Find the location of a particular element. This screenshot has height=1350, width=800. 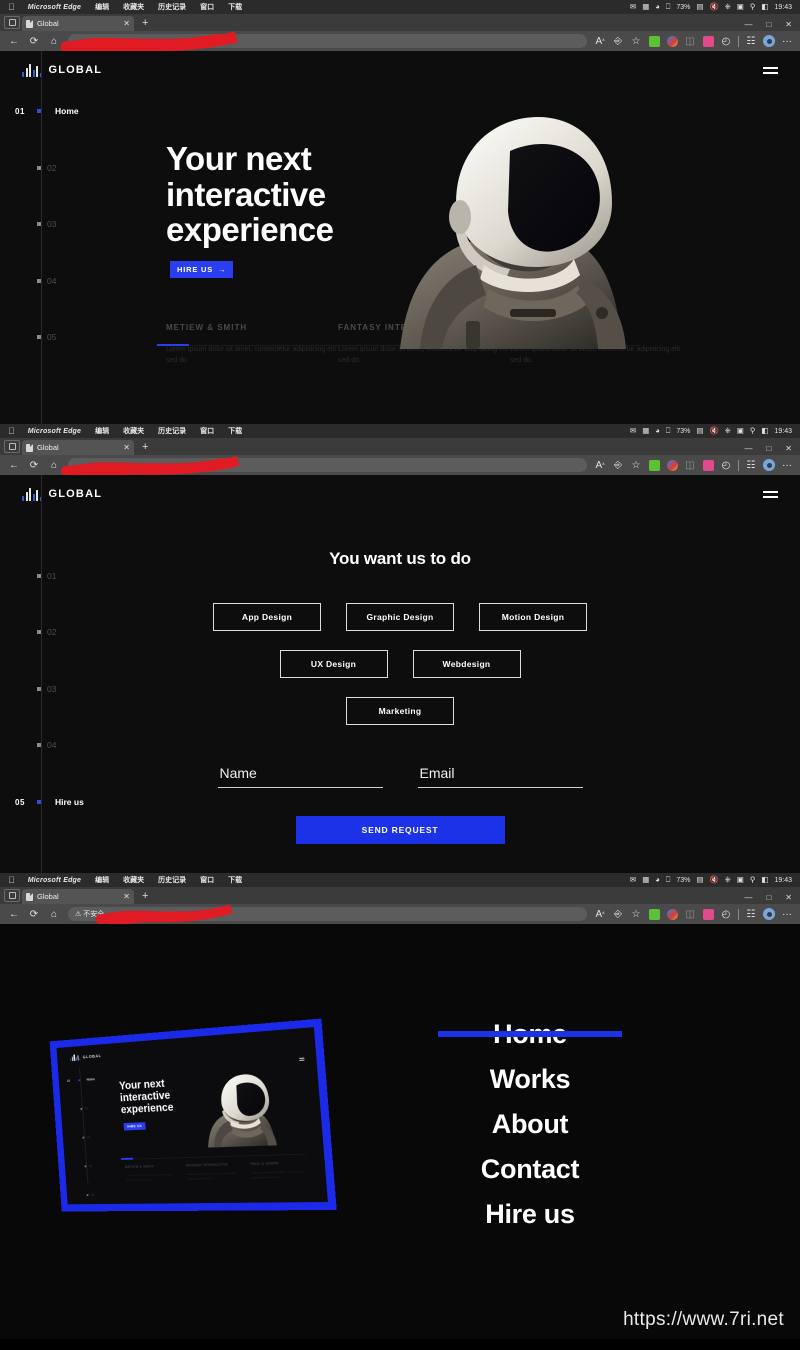

browser-tab-global-1: Global ✕ is located at coordinates (78, 23).